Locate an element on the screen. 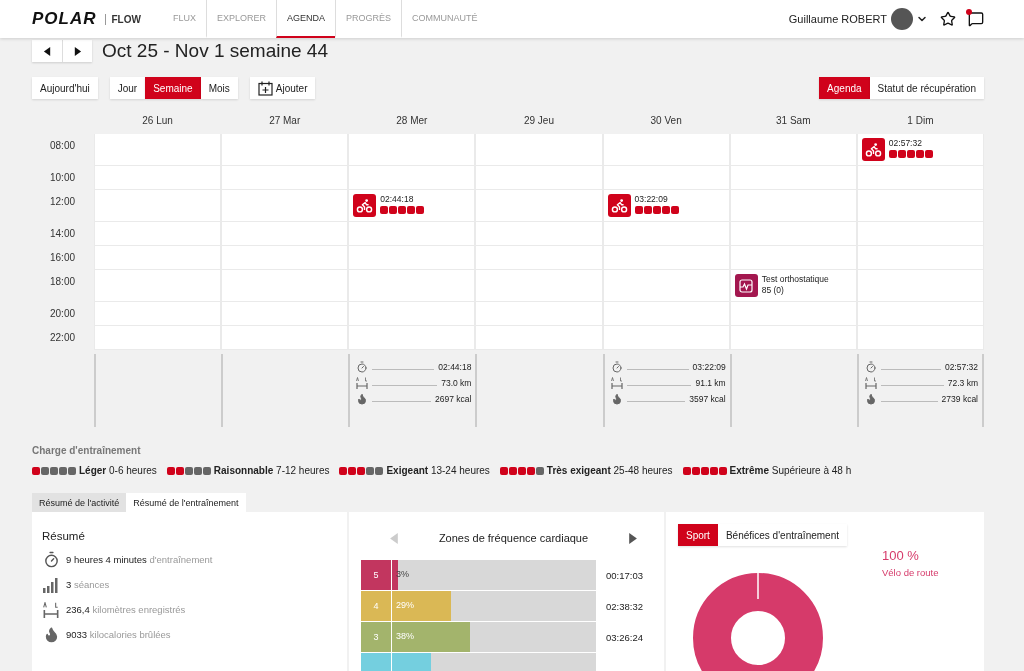 The image size is (1024, 671). calendar-cell: 02:57:32 is located at coordinates (920, 149).